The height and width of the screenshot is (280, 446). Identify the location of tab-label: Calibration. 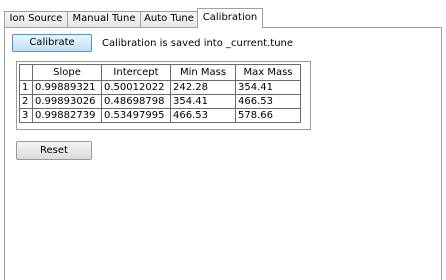
(230, 17).